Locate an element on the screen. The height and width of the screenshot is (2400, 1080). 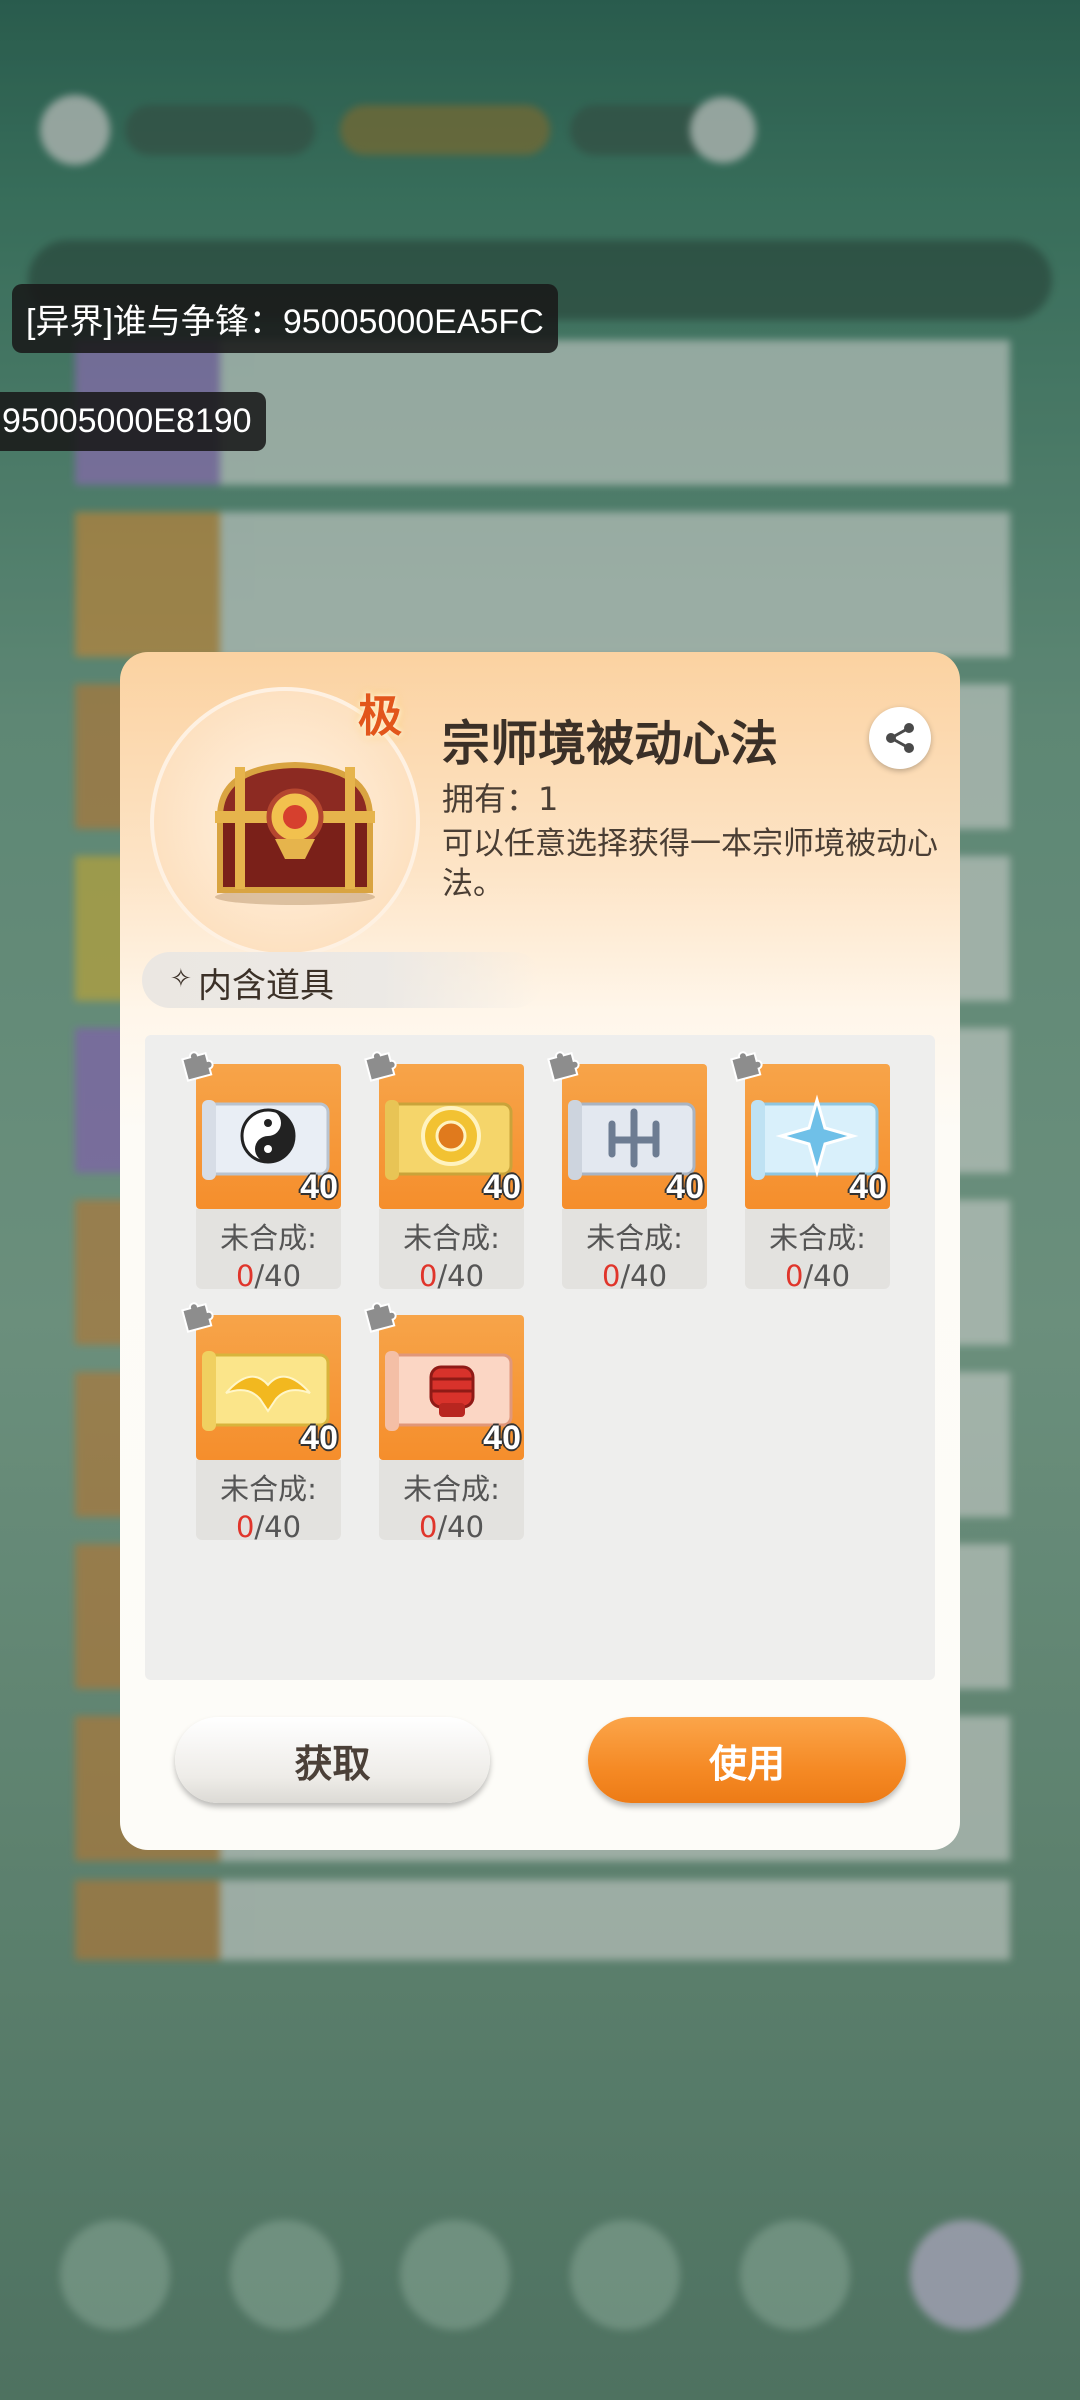
overlay-tag-title: [异界]谁与争锋：95005000EA5FC is located at coordinates (285, 318).